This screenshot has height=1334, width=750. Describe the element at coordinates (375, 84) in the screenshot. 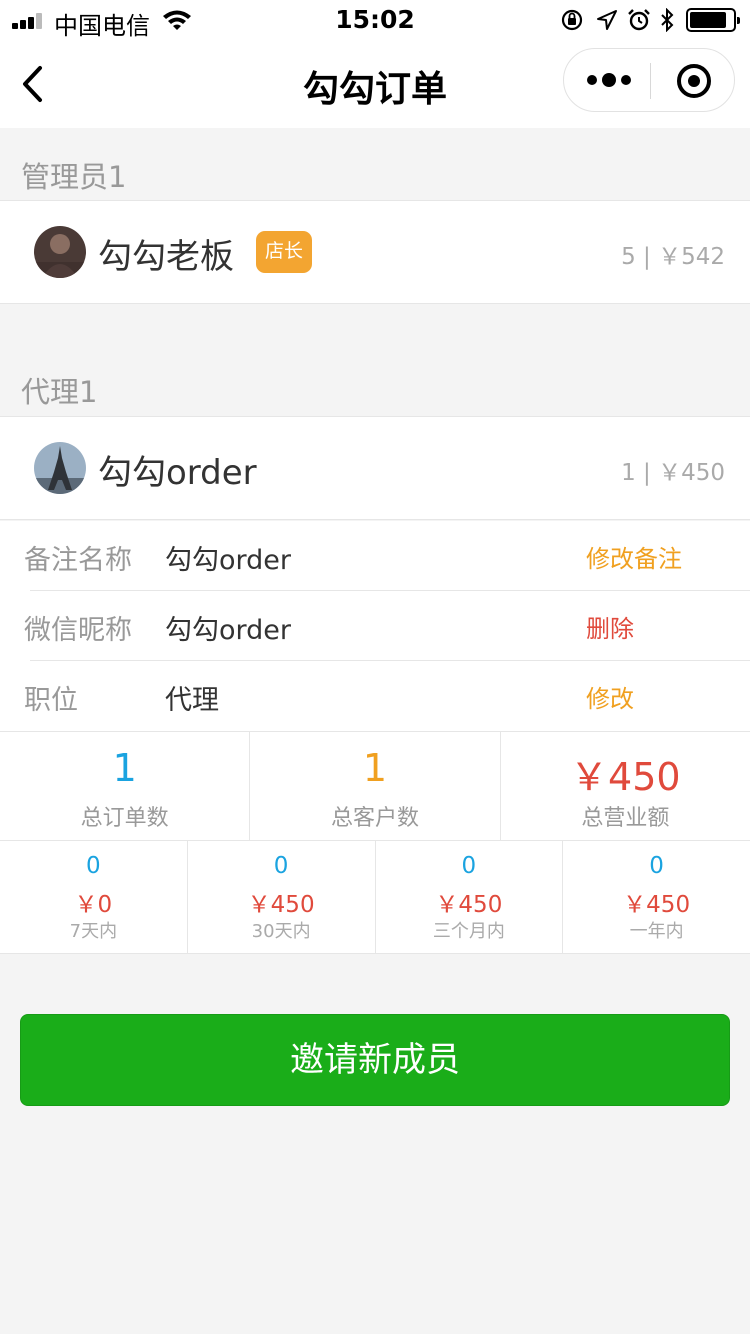

I see `nav-bar: 勾勾订单` at that location.